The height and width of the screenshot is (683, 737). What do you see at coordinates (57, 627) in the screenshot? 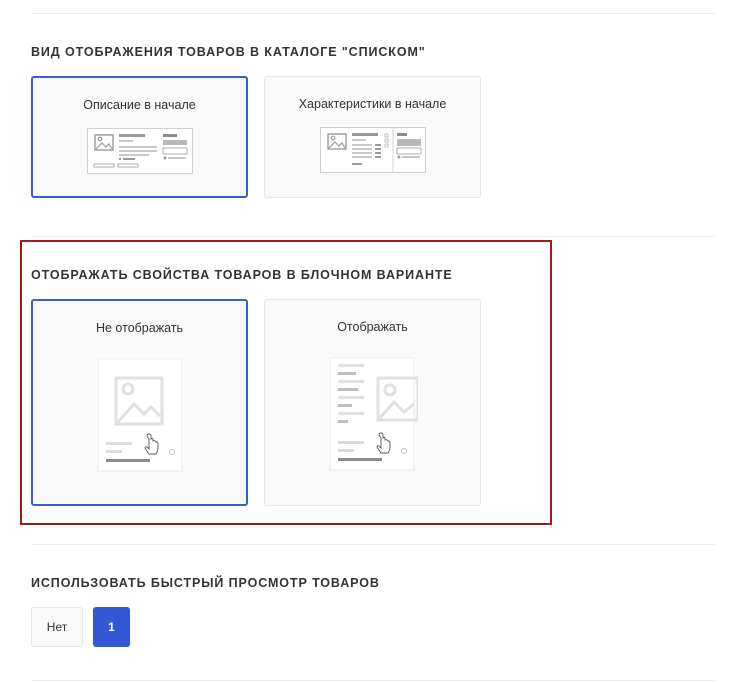
I see `quick-view-no-button: Нет` at bounding box center [57, 627].